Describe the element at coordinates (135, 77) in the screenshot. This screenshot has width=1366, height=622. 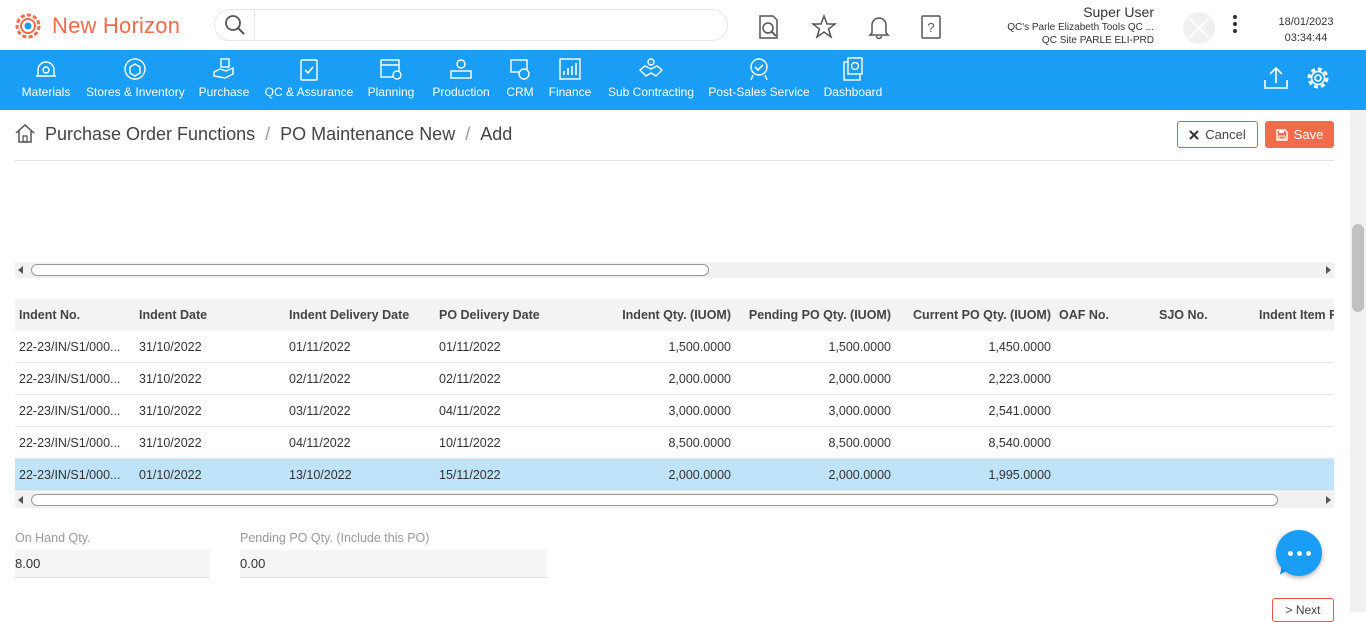
I see `nav-item-stores-inventory: Stores & Inventory` at that location.